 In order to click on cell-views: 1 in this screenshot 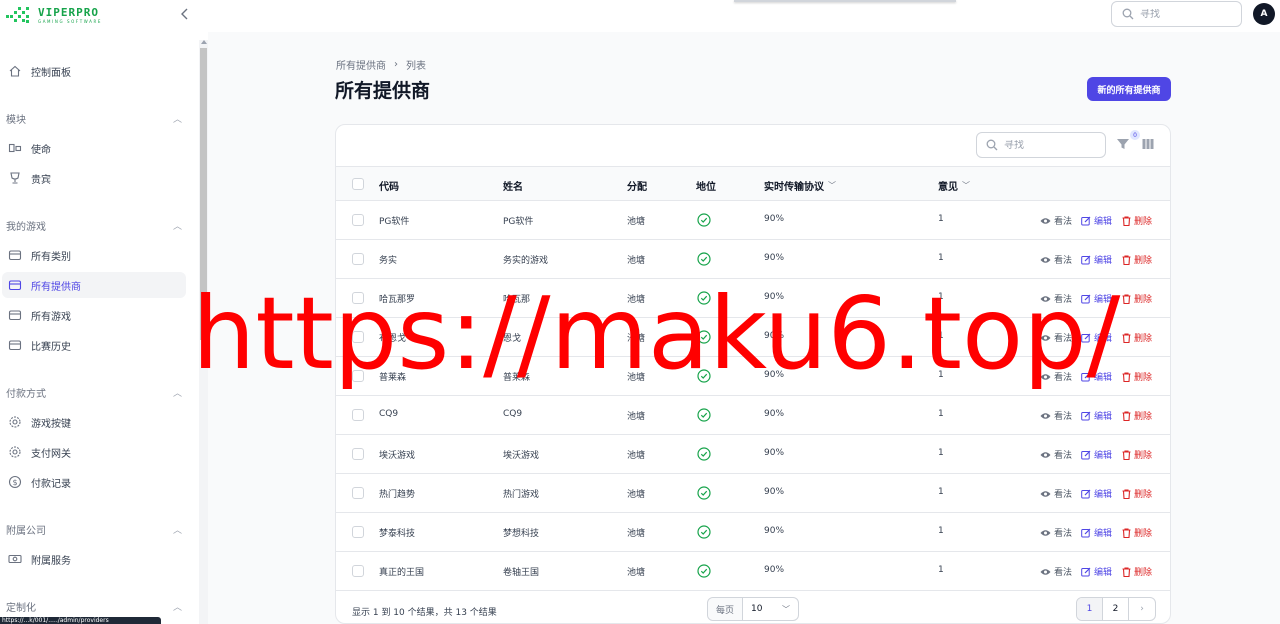, I will do `click(941, 453)`.